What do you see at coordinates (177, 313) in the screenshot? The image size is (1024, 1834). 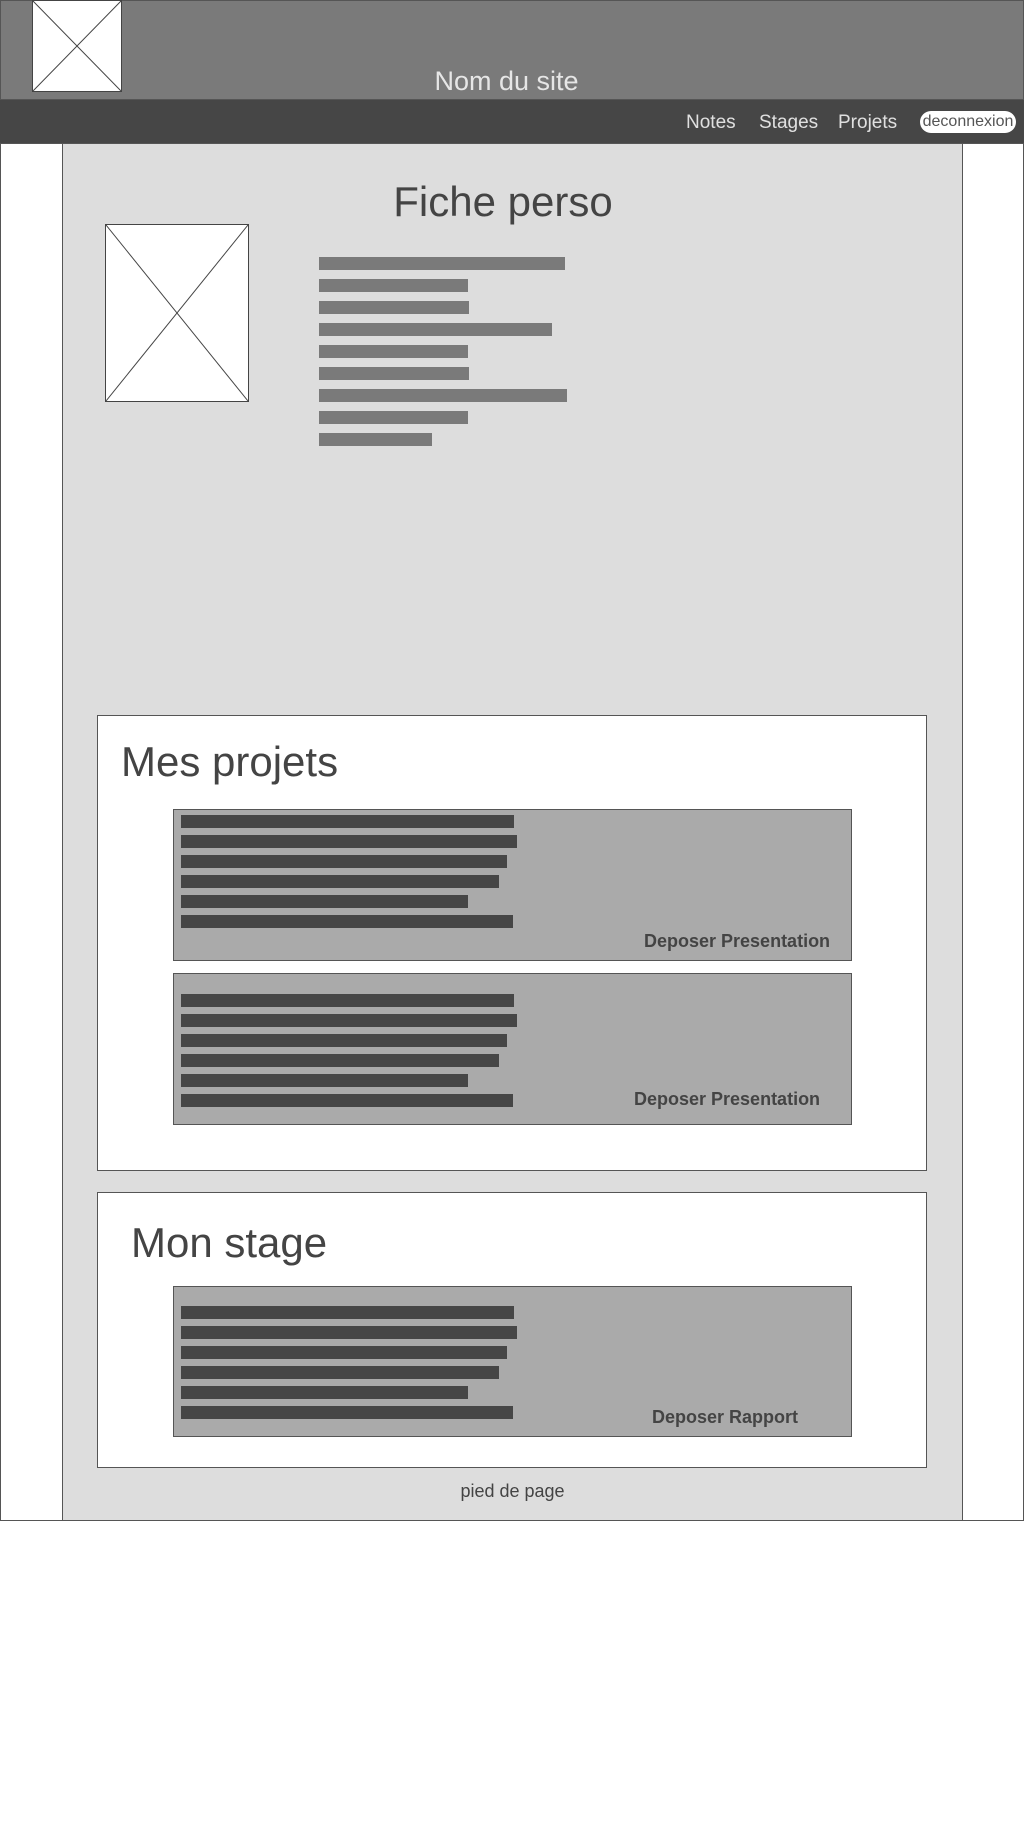 I see `profile-photo-placeholder-icon` at bounding box center [177, 313].